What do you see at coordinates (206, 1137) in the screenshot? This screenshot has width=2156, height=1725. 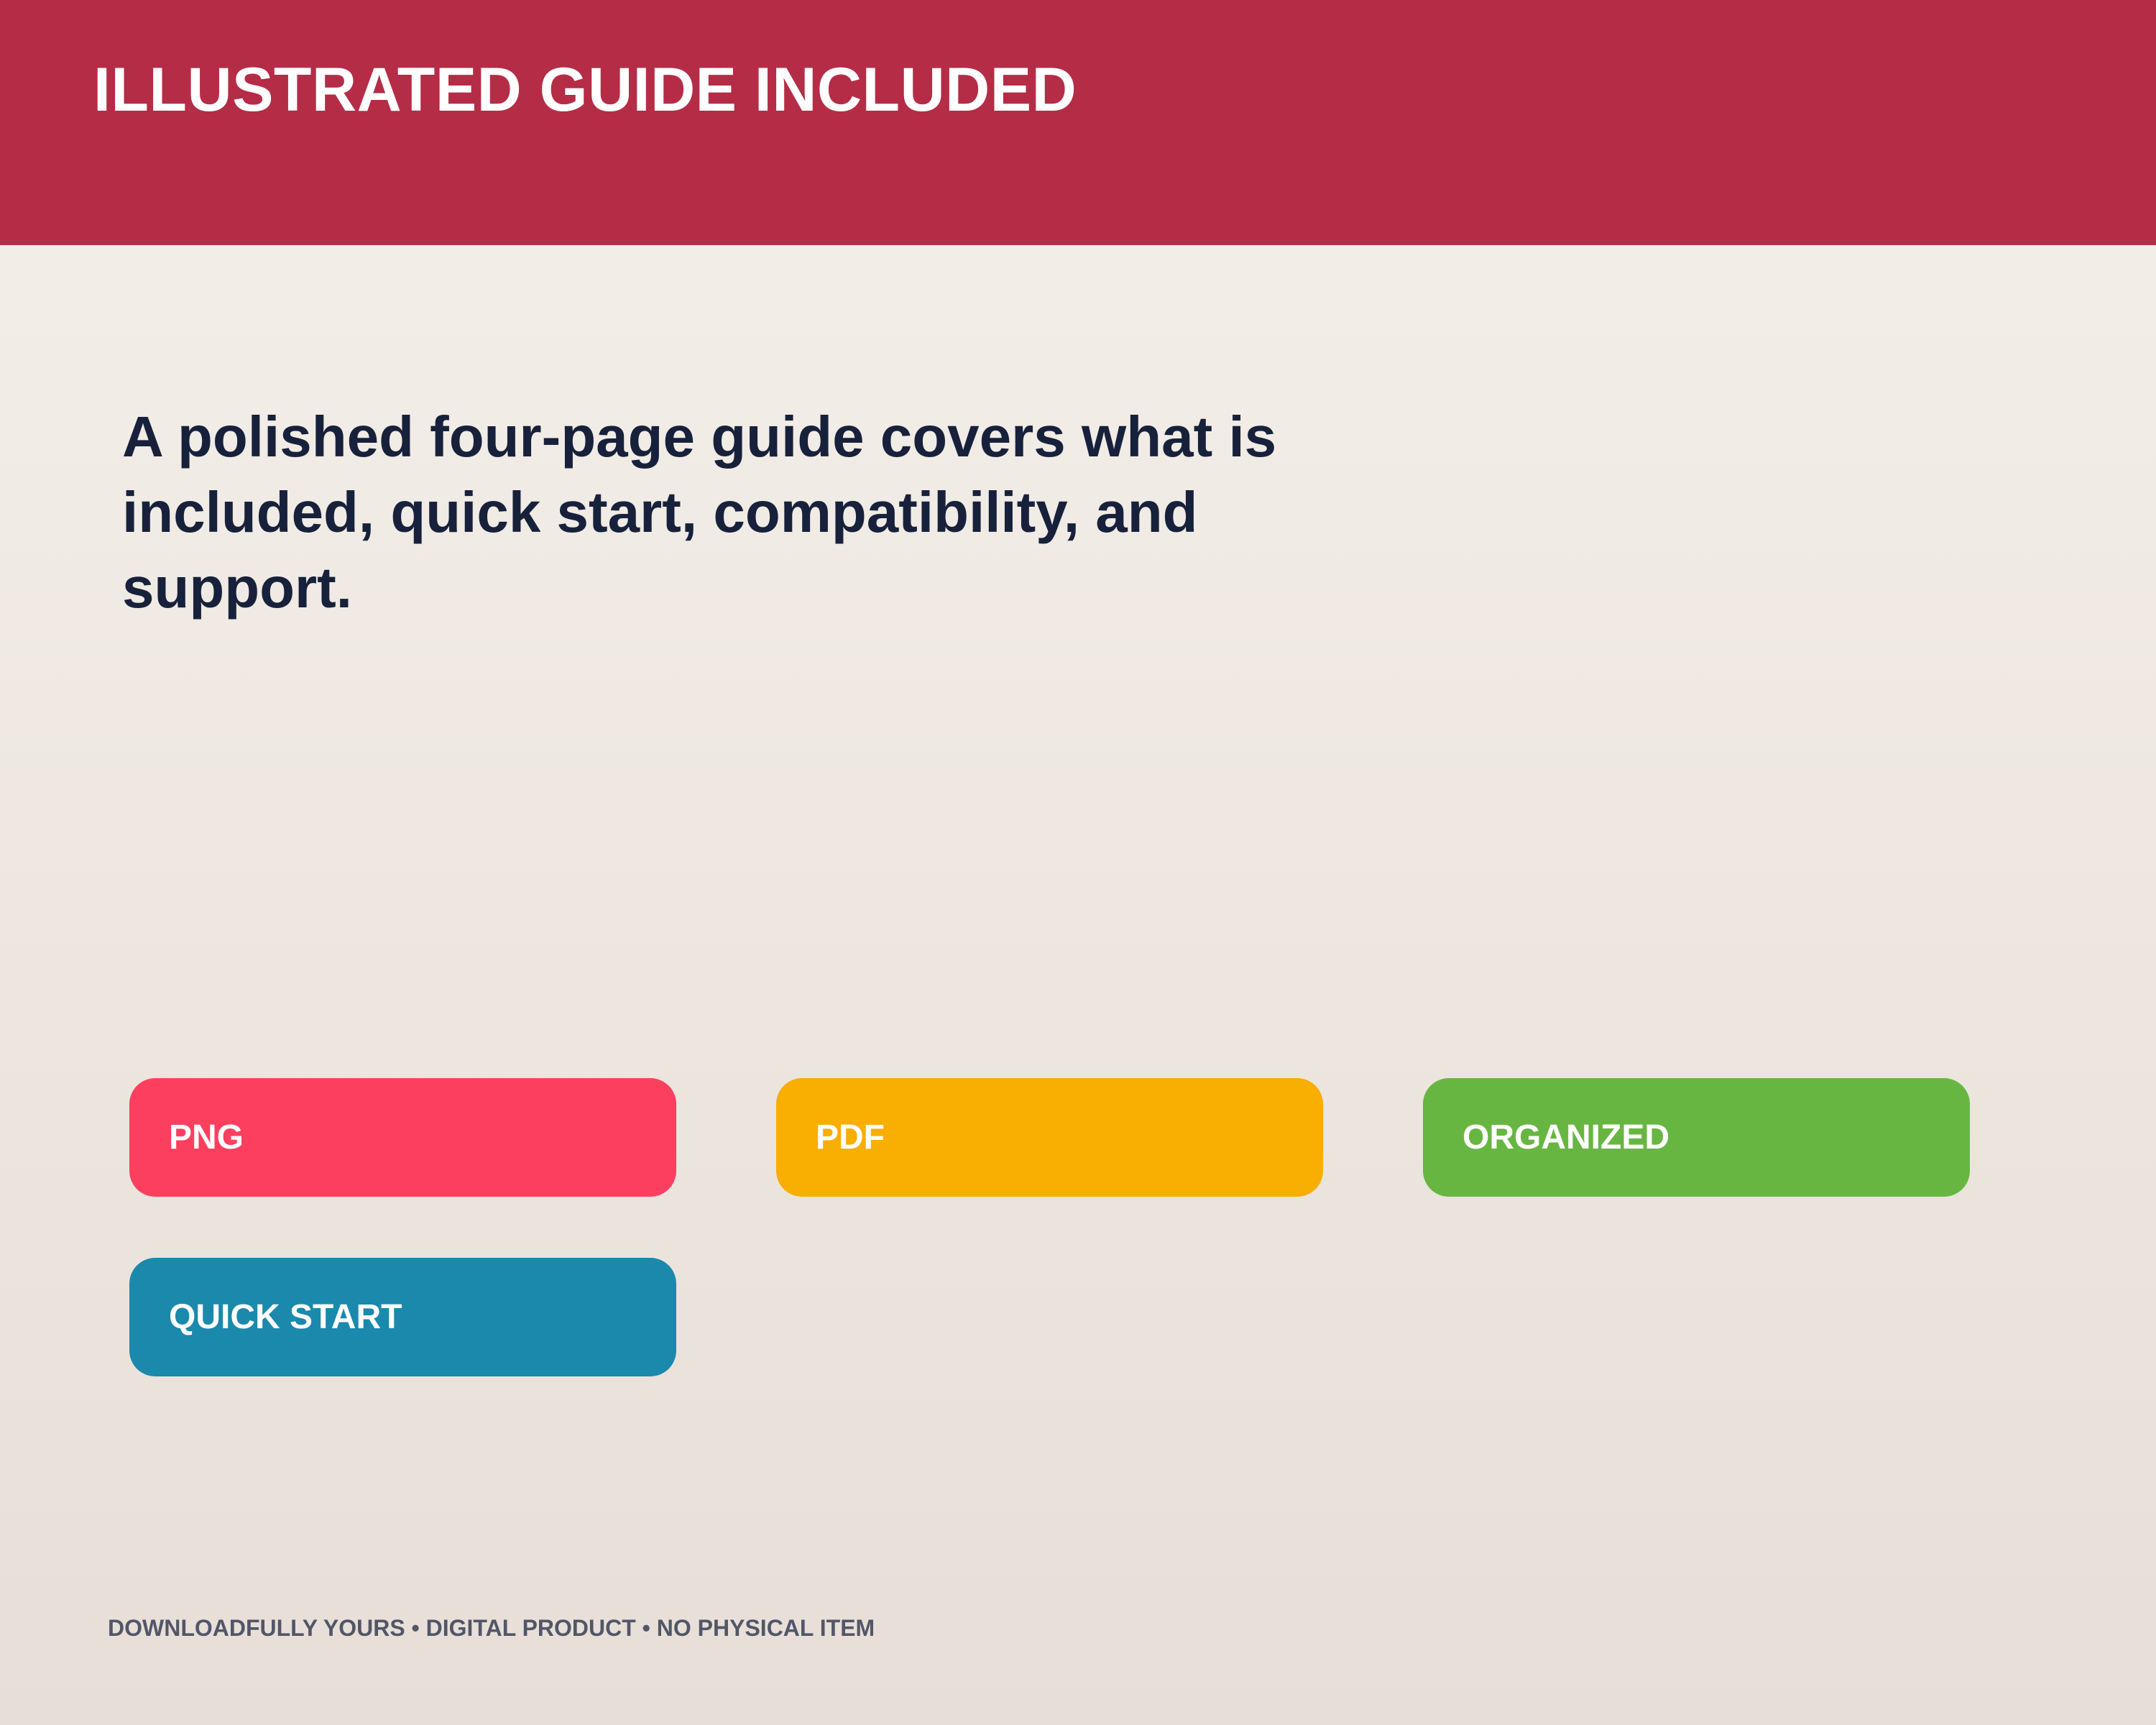 I see `tag-label: PNG` at bounding box center [206, 1137].